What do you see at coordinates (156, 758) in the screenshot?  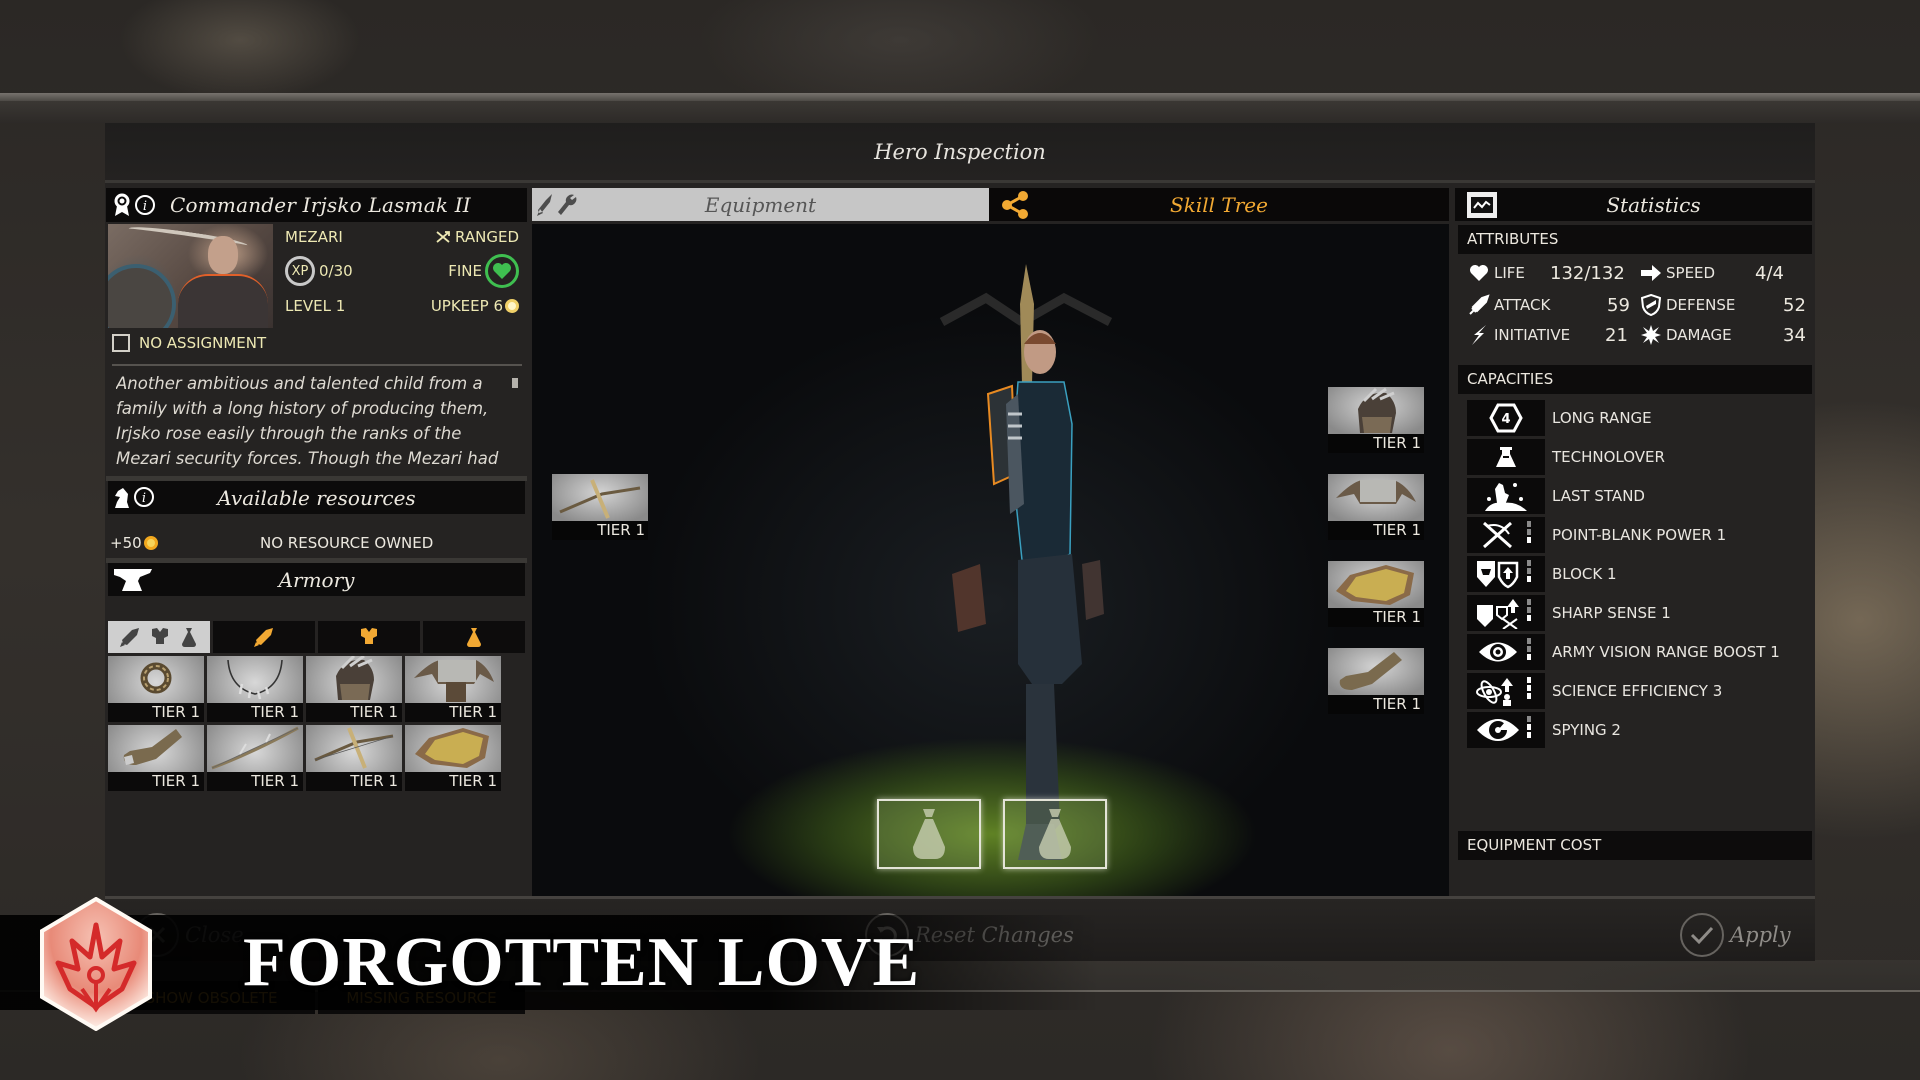 I see `armory-item-boots: TIER 1` at bounding box center [156, 758].